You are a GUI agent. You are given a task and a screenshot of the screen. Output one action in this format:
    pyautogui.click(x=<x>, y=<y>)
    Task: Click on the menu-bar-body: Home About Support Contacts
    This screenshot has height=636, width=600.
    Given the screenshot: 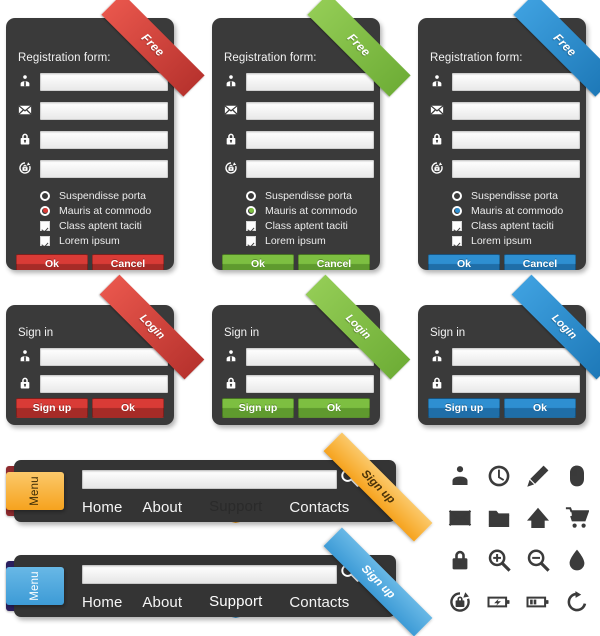 What is the action you would take?
    pyautogui.click(x=205, y=586)
    